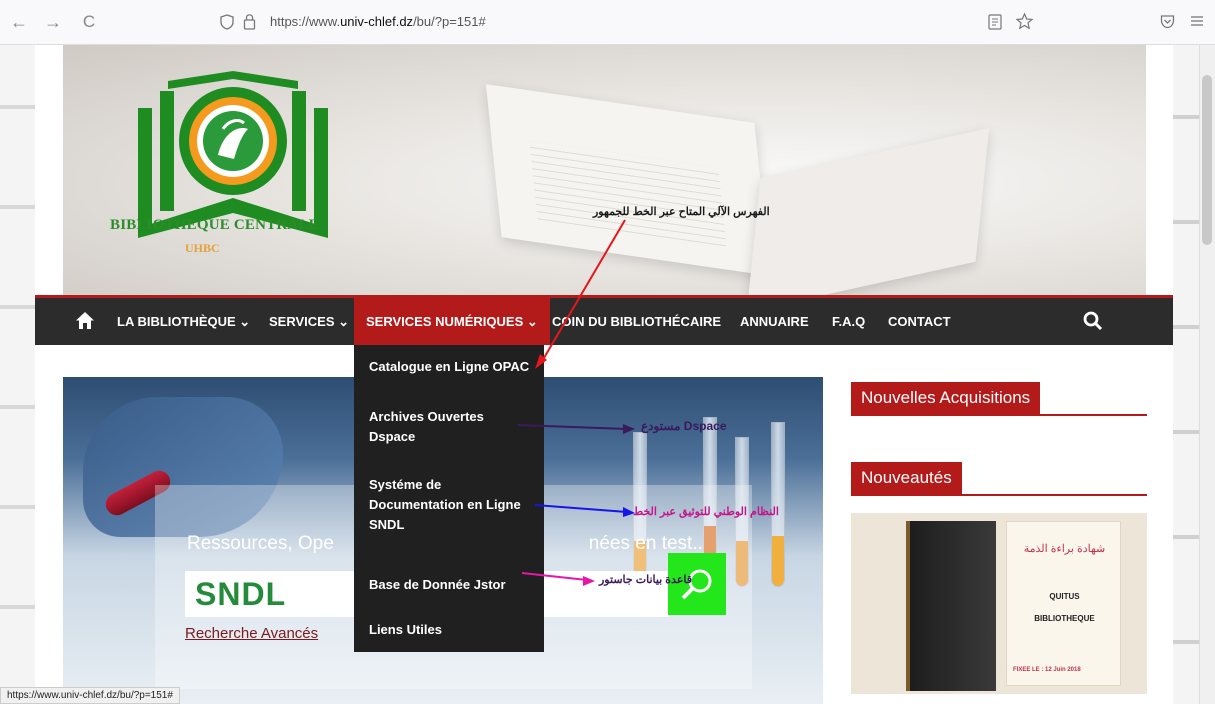 The image size is (1215, 704). I want to click on forward-icon: →, so click(53, 22).